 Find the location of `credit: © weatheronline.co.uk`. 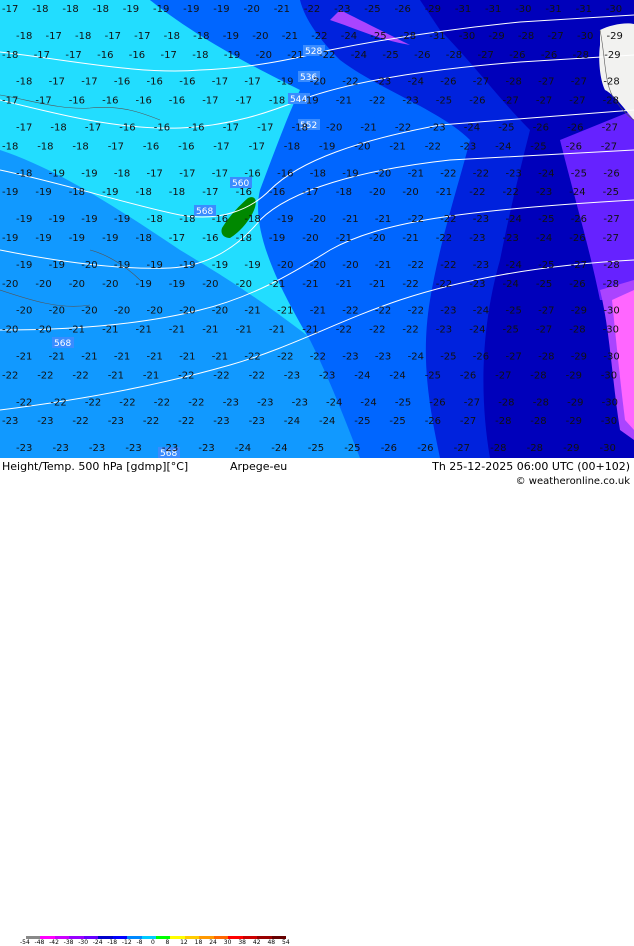

credit: © weatheronline.co.uk is located at coordinates (573, 481).